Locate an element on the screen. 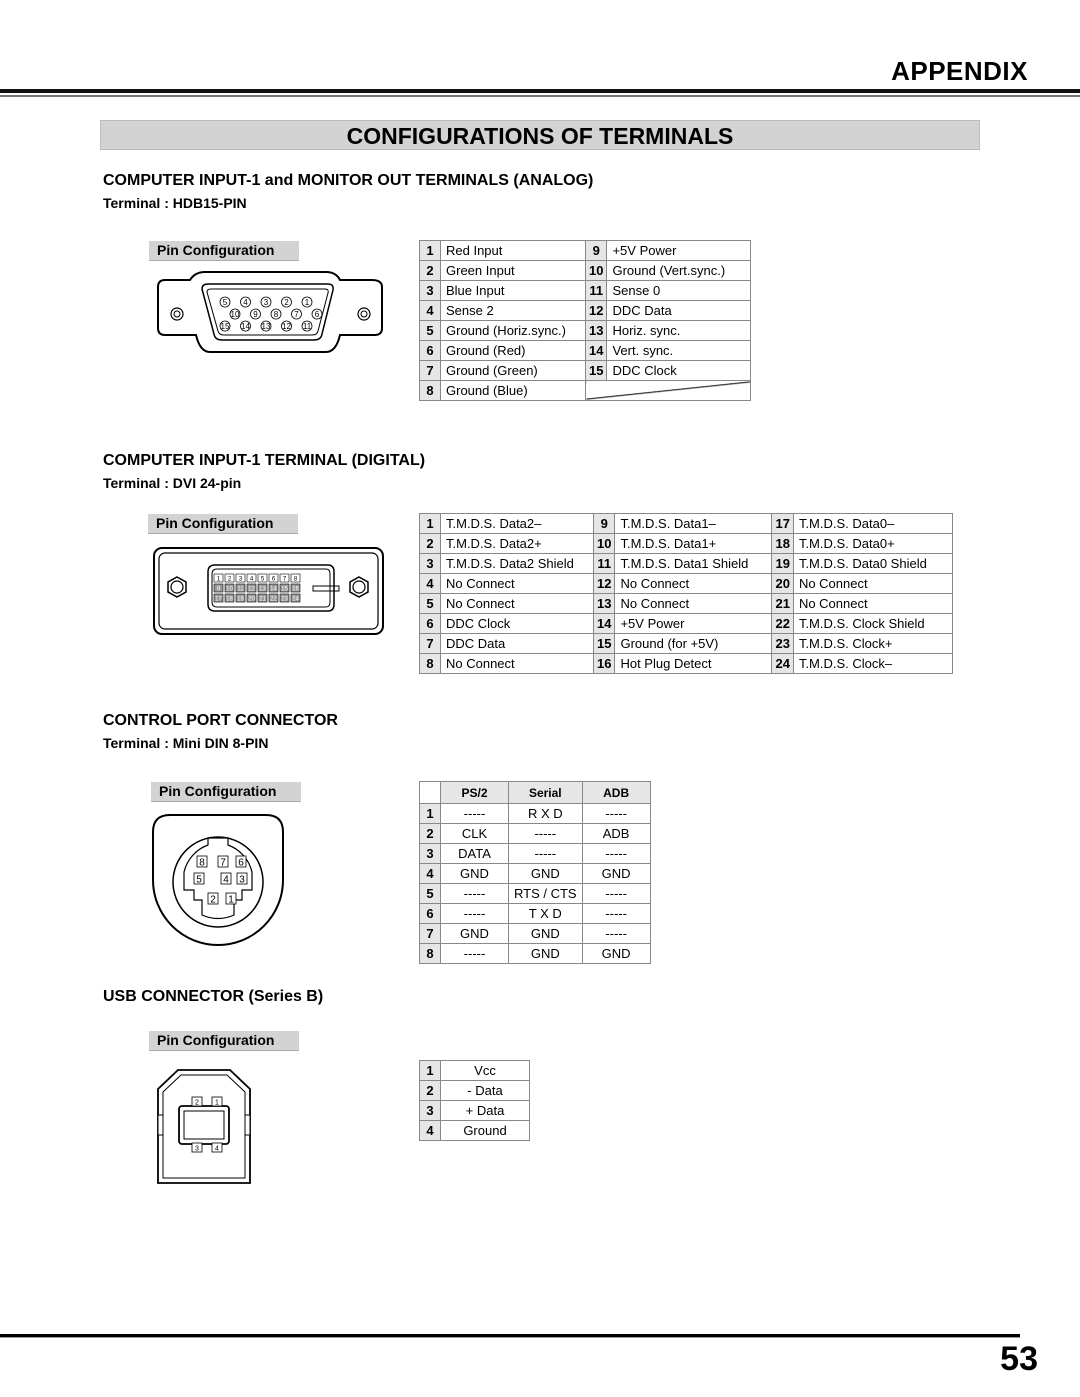  pin-number: 5 is located at coordinates (430, 603).